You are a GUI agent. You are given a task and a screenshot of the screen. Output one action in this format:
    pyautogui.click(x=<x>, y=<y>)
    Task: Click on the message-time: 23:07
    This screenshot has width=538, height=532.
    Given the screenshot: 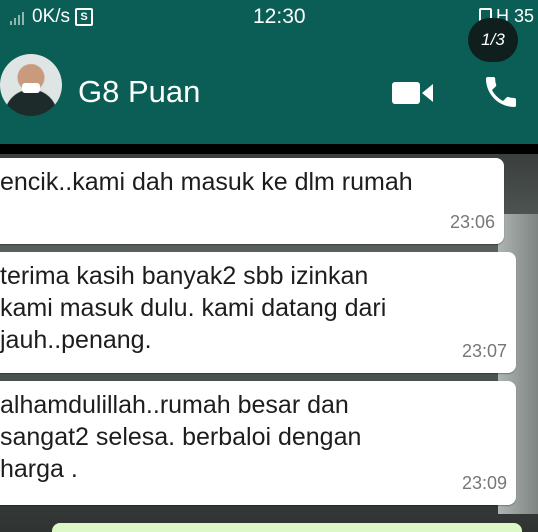 What is the action you would take?
    pyautogui.click(x=484, y=351)
    